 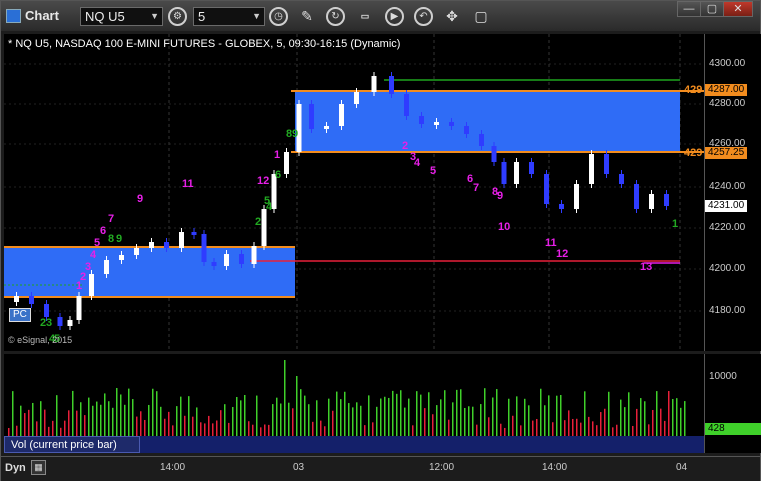 I want to click on interval-settings-icon: ⚙, so click(x=177, y=16).